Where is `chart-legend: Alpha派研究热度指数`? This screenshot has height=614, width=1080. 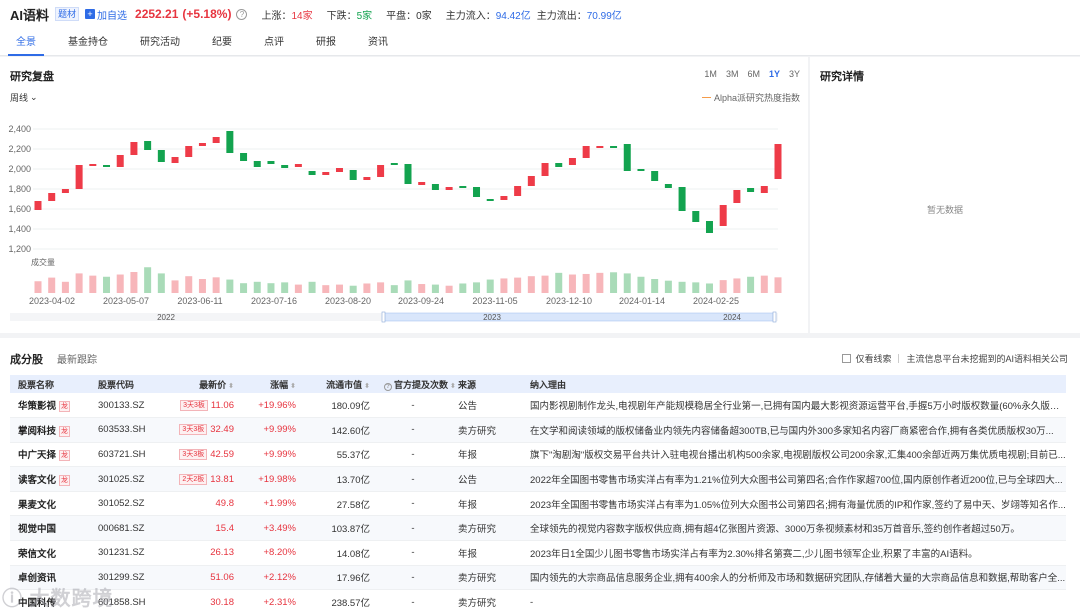
chart-legend: Alpha派研究热度指数 is located at coordinates (750, 97).